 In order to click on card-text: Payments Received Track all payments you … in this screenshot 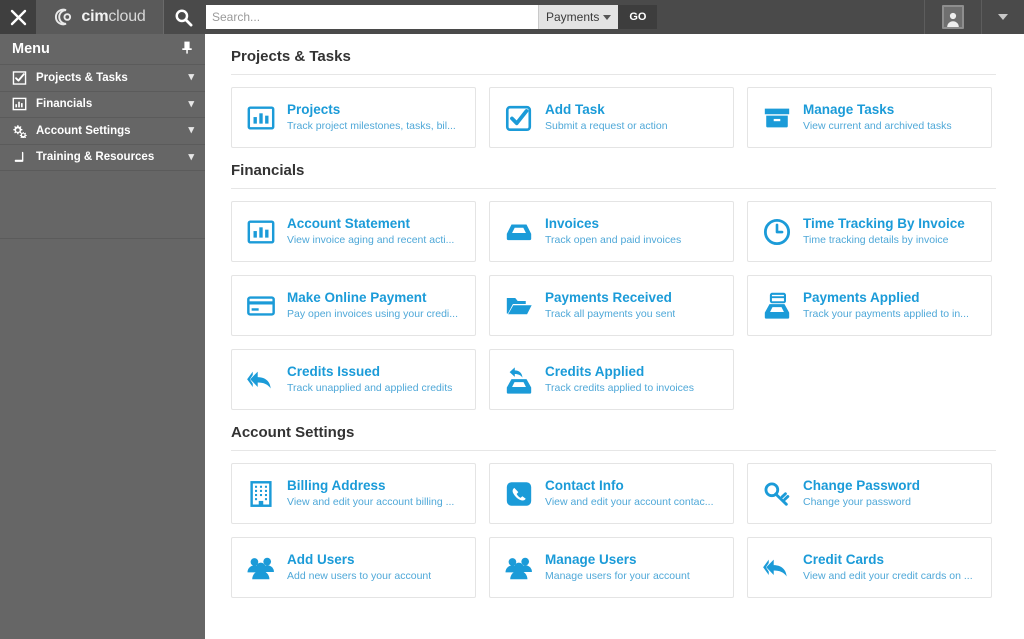, I will do `click(610, 305)`.